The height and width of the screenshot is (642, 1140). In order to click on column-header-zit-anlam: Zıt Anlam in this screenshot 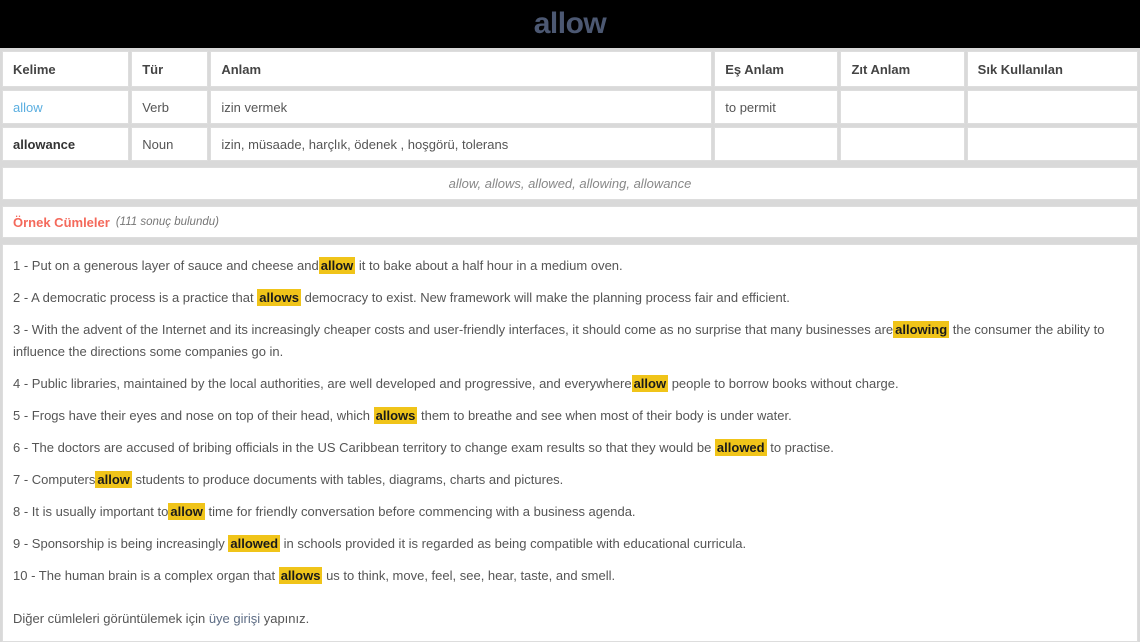, I will do `click(902, 69)`.